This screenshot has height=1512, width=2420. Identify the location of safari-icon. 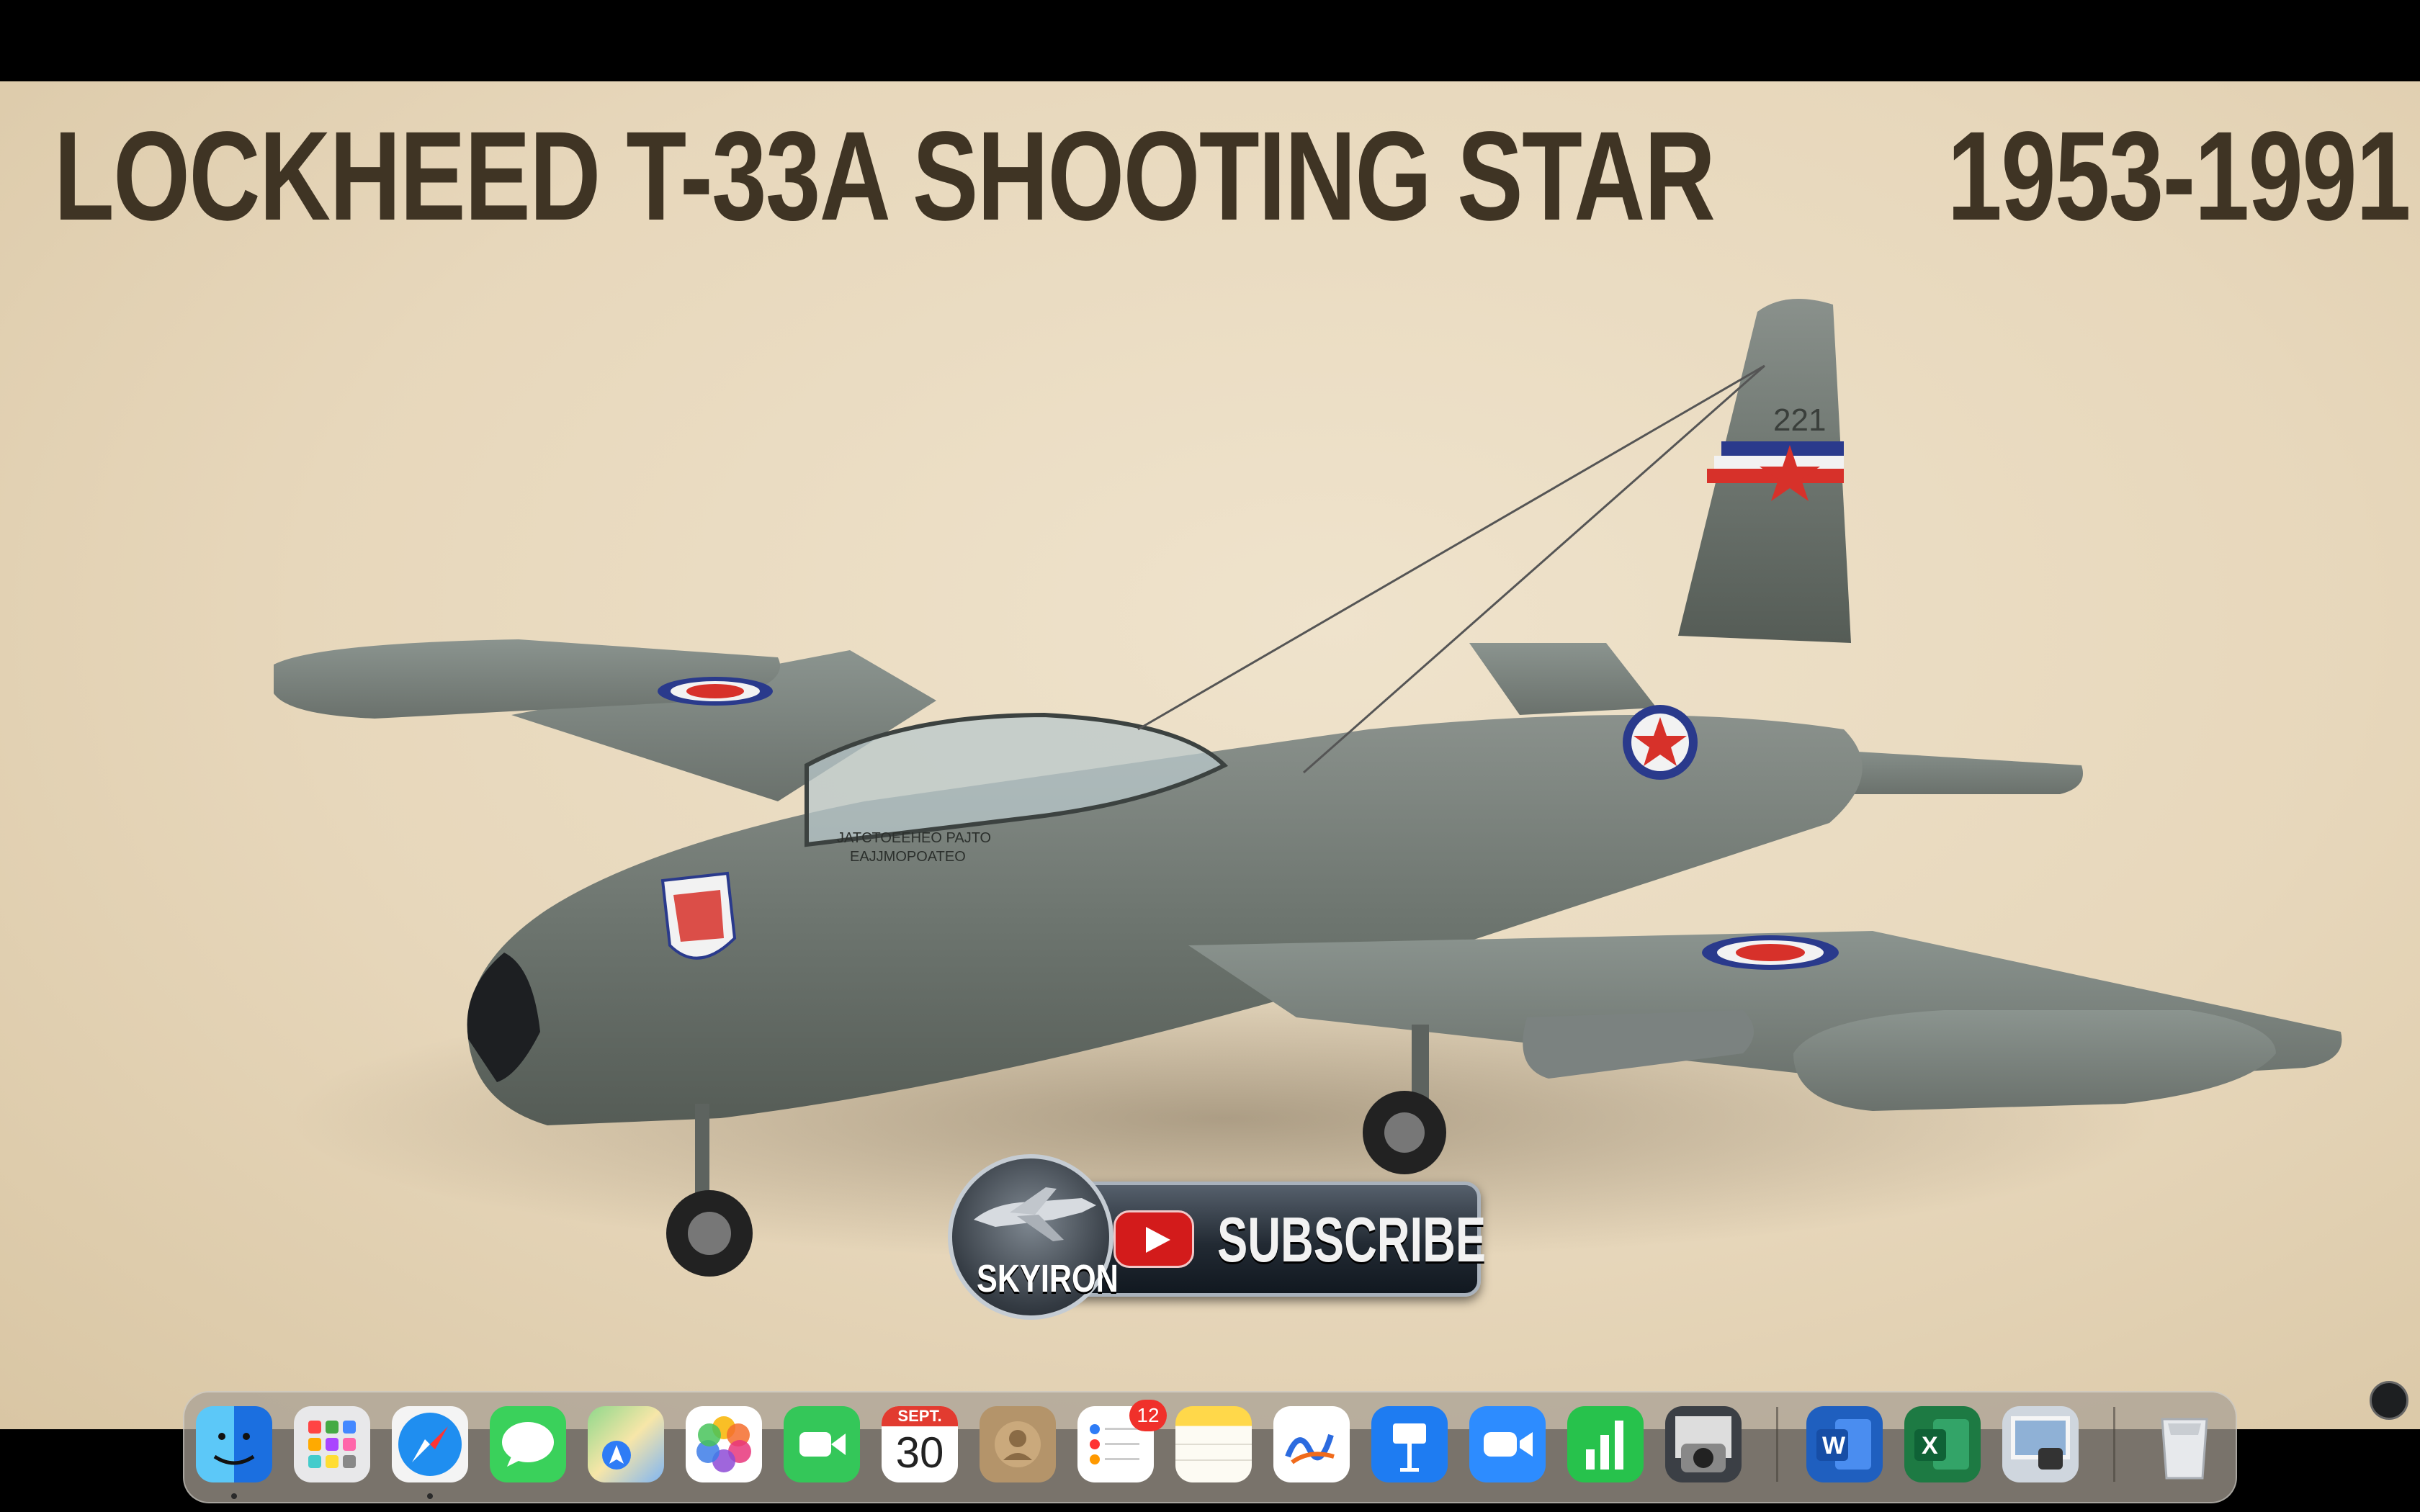
(430, 1444).